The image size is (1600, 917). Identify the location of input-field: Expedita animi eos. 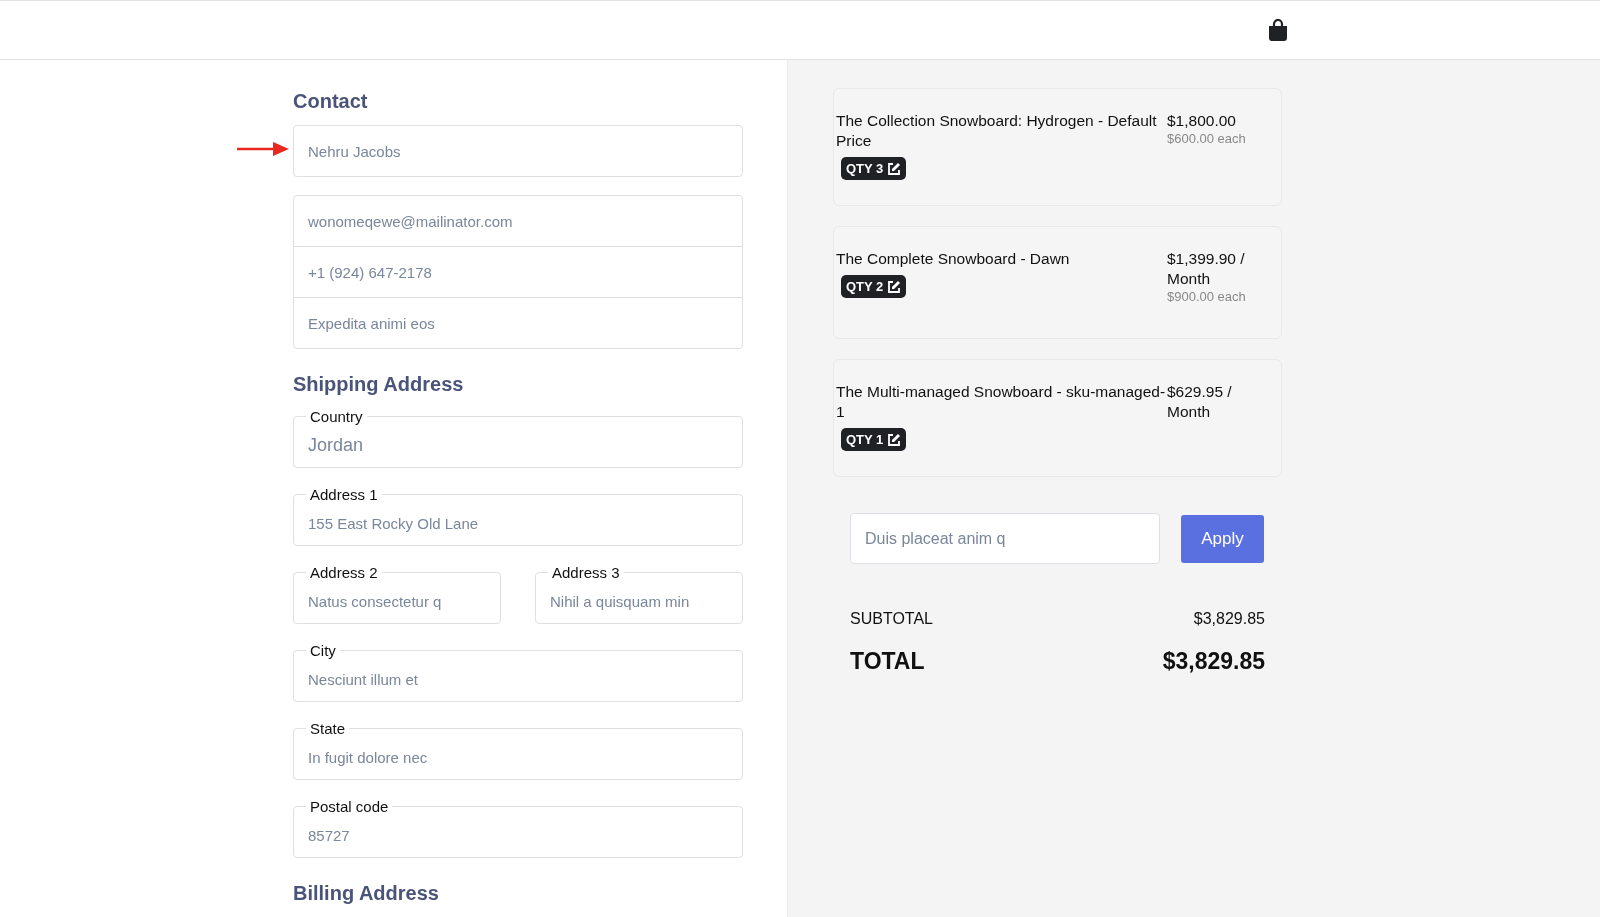
(518, 323).